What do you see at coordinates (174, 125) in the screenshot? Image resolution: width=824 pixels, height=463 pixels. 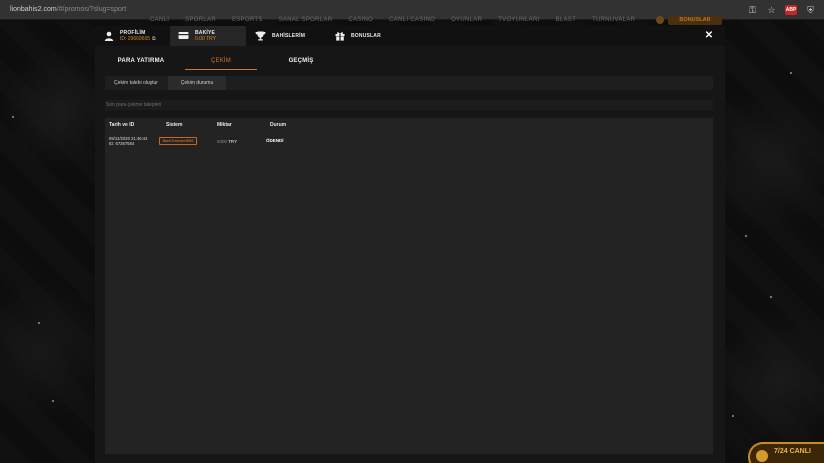 I see `column-header-system: Sistem` at bounding box center [174, 125].